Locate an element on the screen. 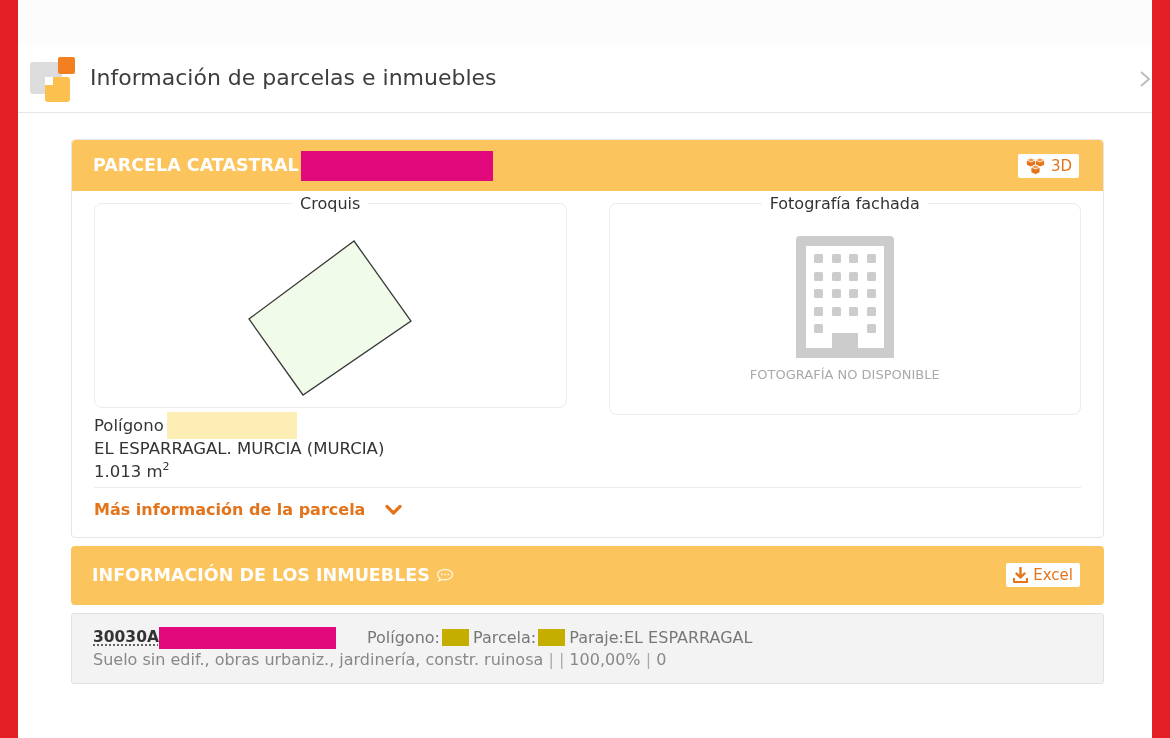 The width and height of the screenshot is (1170, 738). location-text: Parcela: is located at coordinates (504, 637).